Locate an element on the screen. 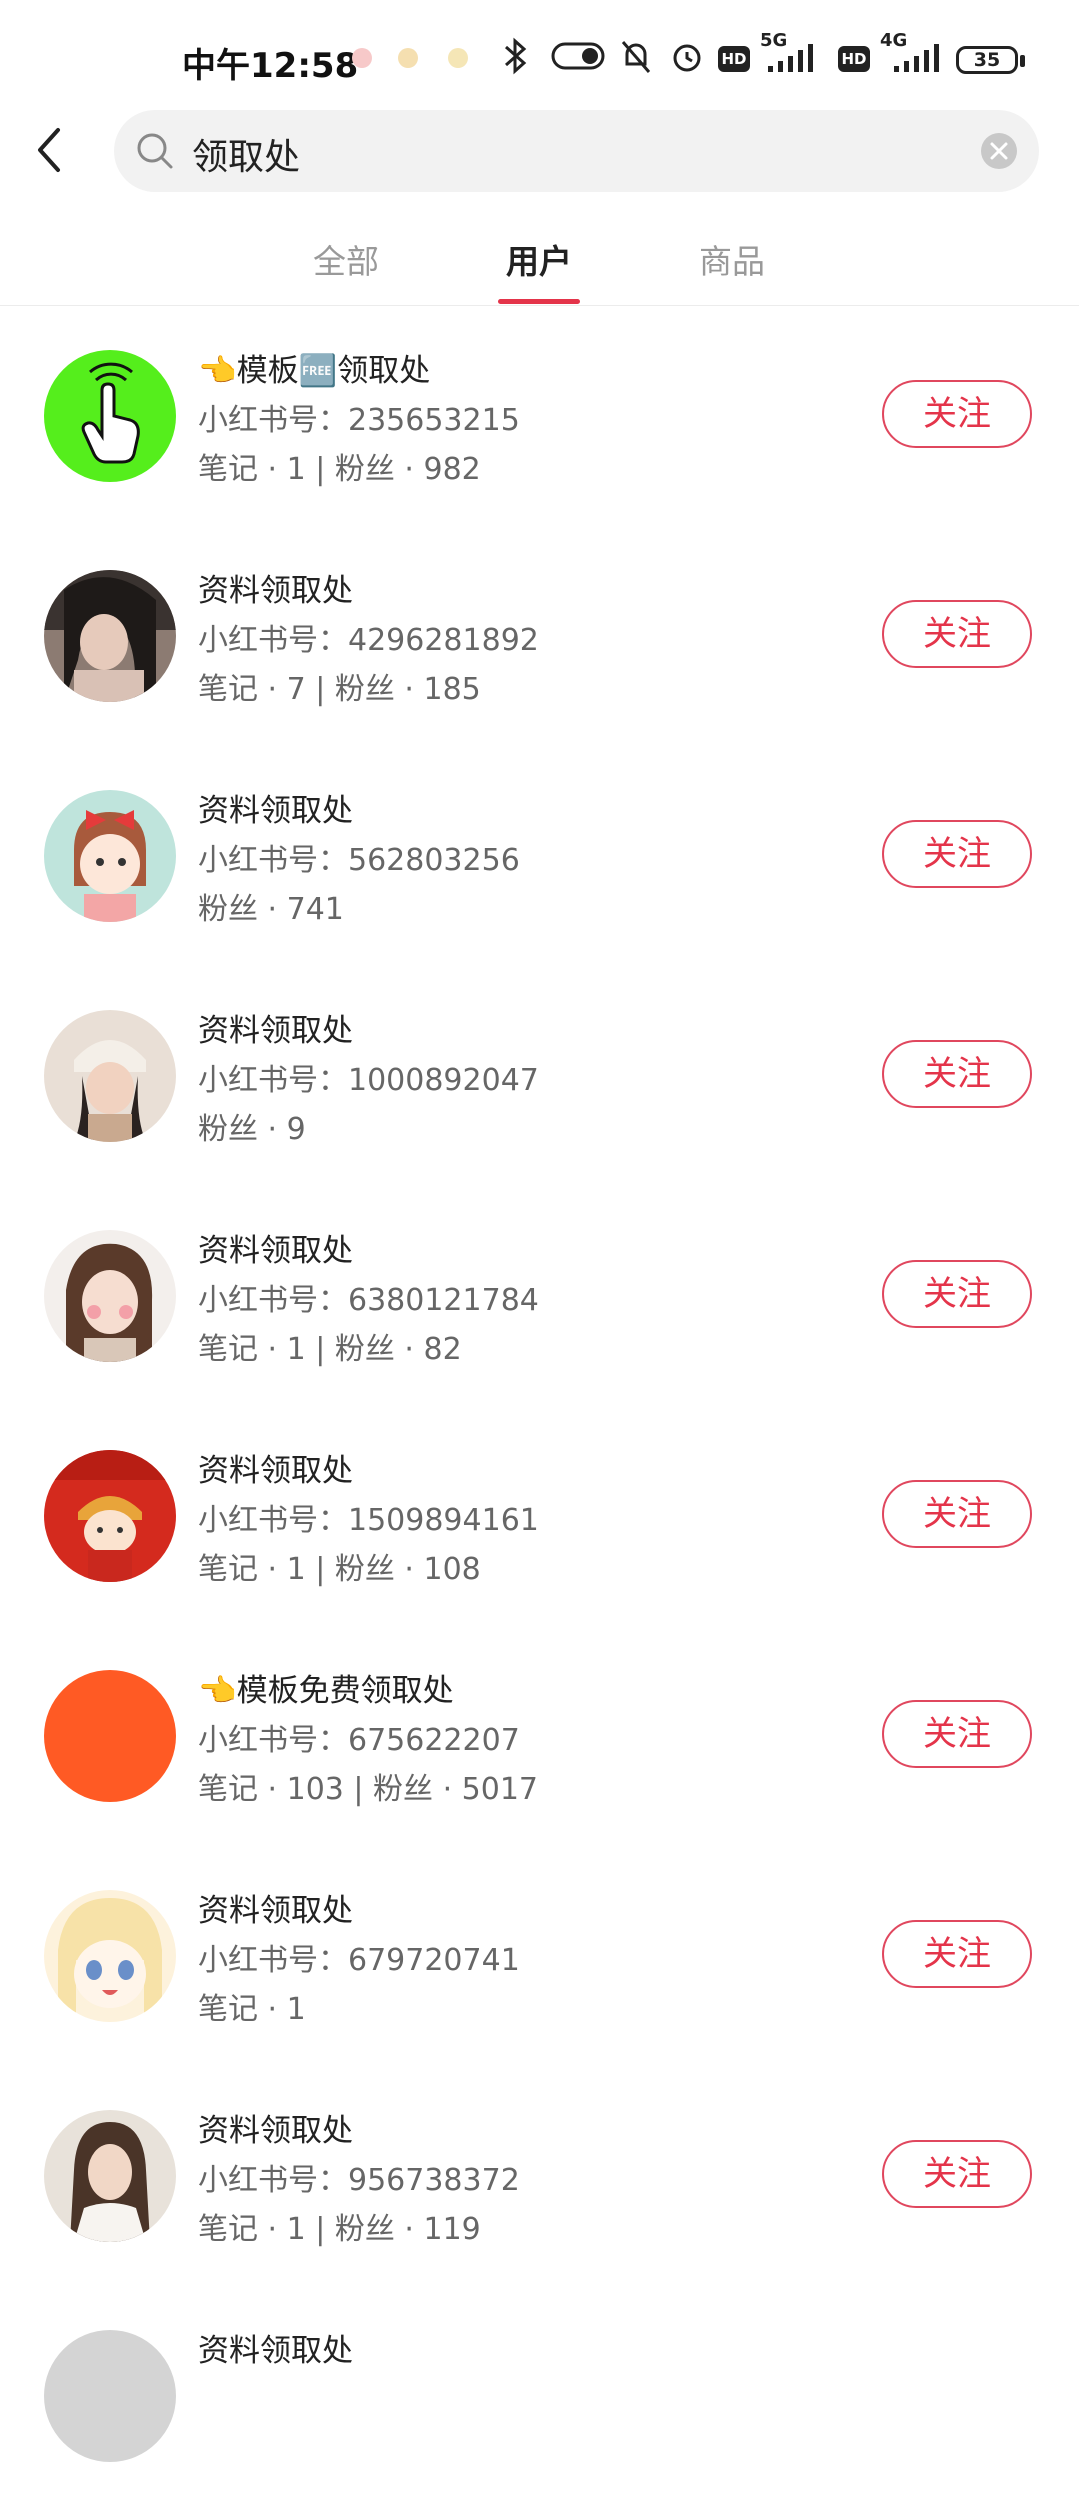  active-tab-indicator is located at coordinates (539, 301).